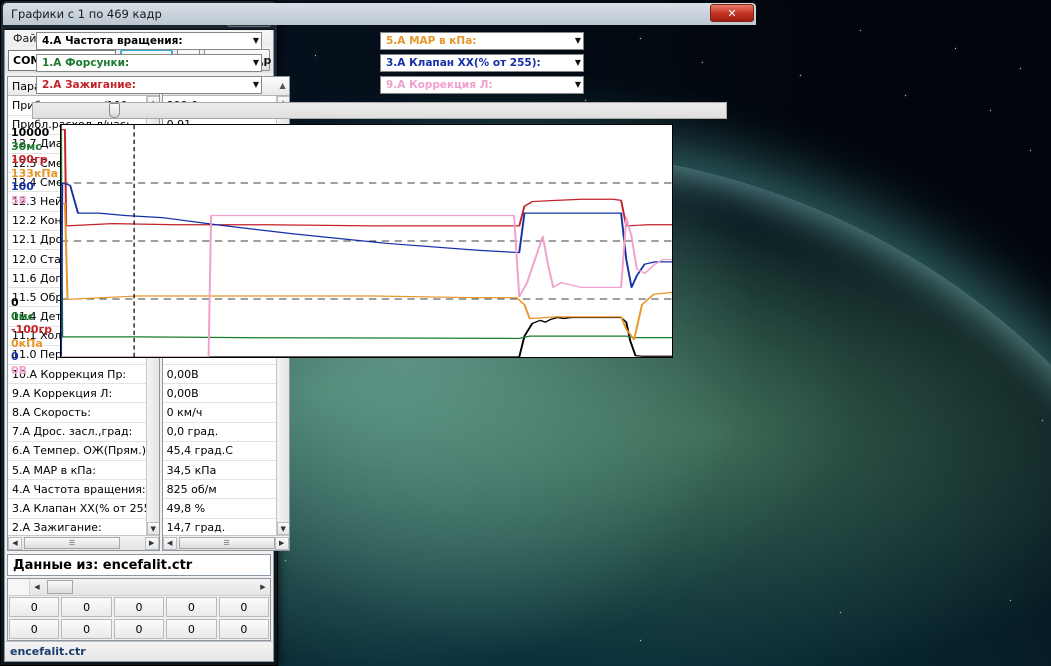  Describe the element at coordinates (26, 146) in the screenshot. I see `axis-top-label-1: 30мс` at that location.